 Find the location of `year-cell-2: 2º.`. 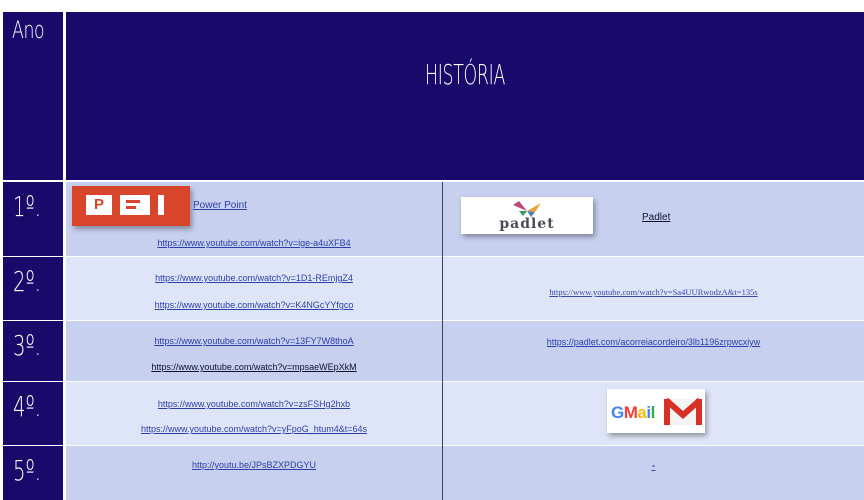

year-cell-2: 2º. is located at coordinates (33, 288).